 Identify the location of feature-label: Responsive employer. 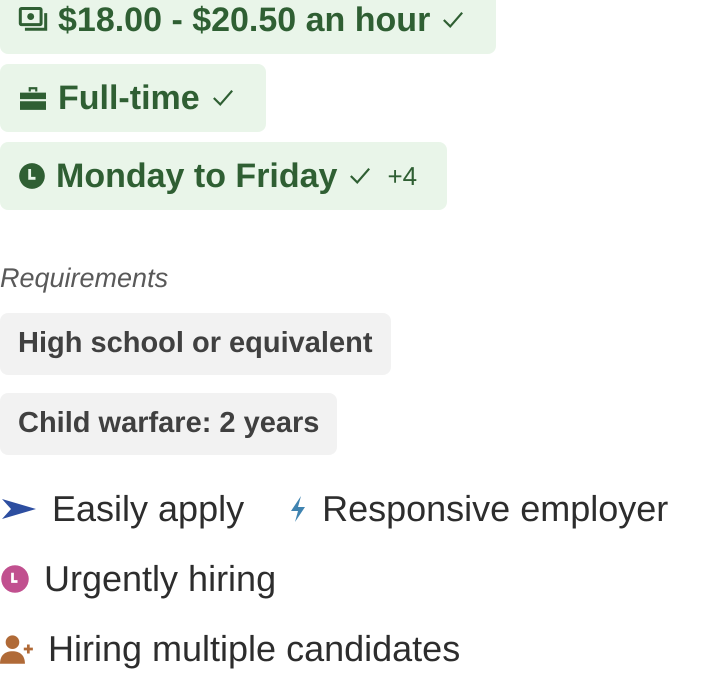
(495, 508).